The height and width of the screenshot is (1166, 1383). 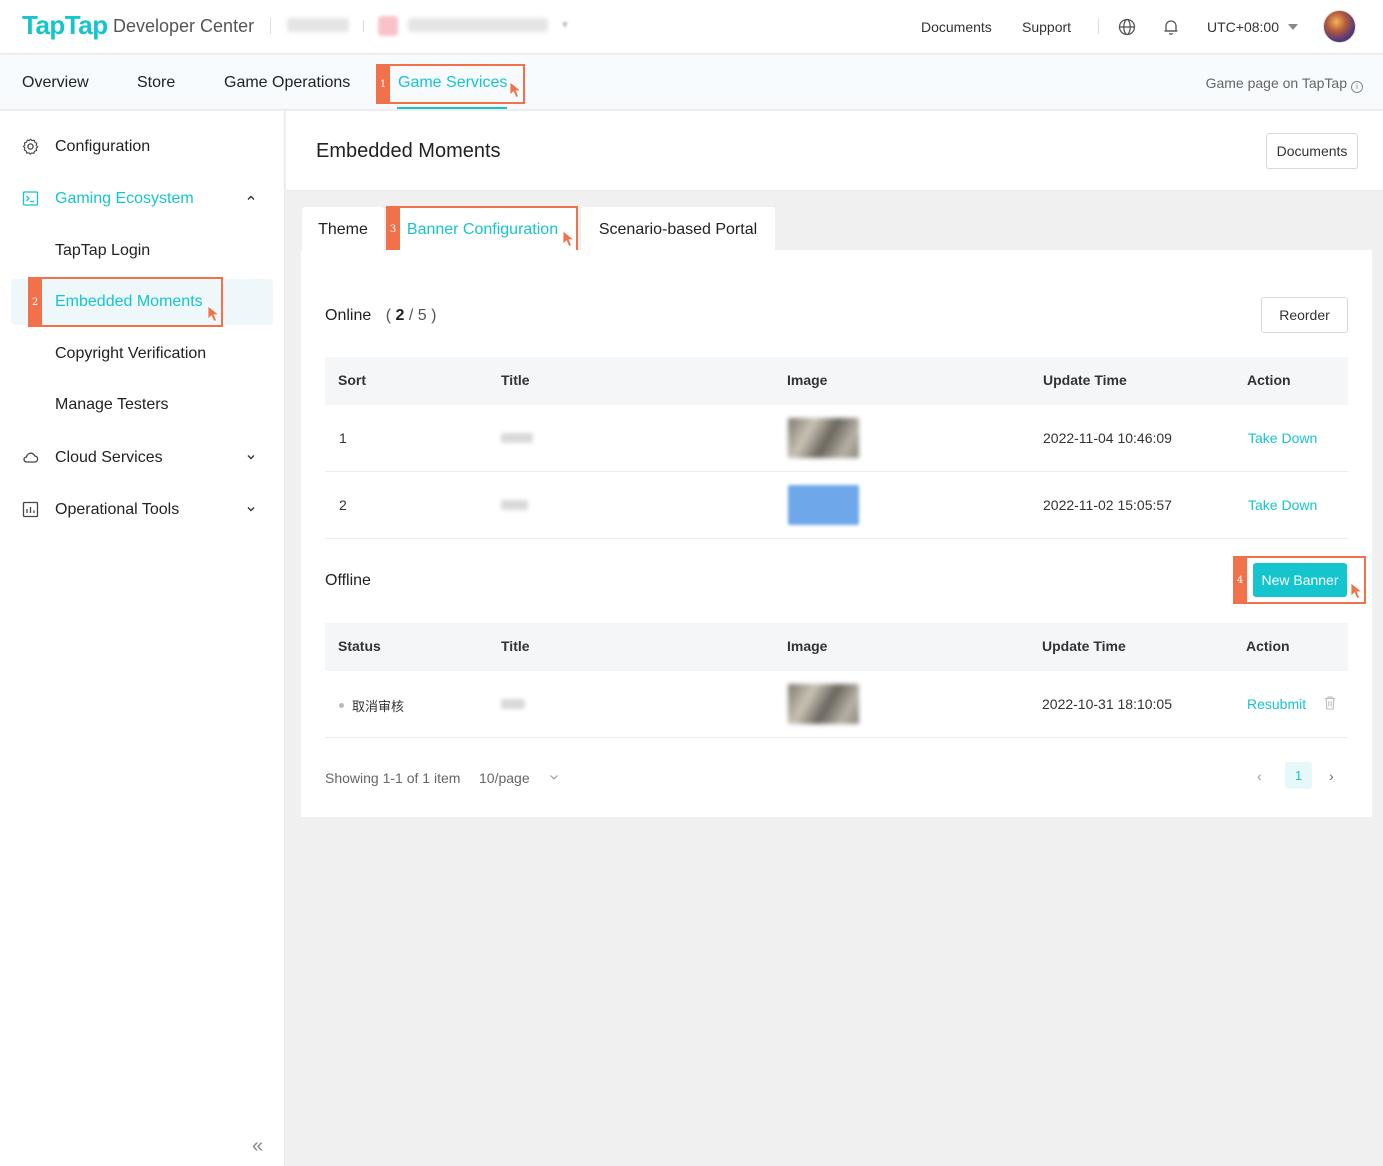 I want to click on sidebar-item-configuration: Configuration, so click(x=142, y=147).